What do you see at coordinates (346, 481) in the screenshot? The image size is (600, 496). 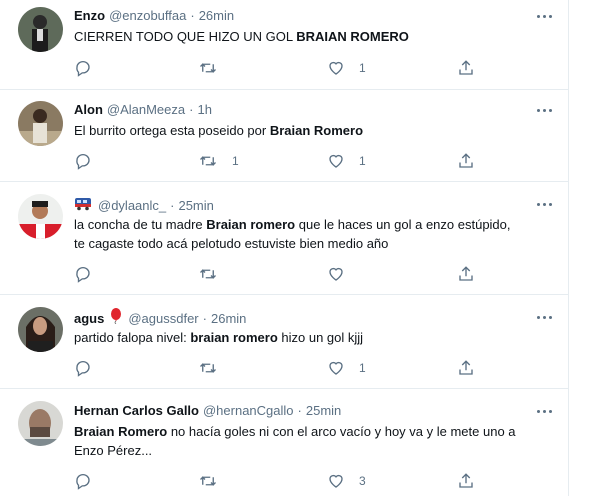 I see `like-button: 3` at bounding box center [346, 481].